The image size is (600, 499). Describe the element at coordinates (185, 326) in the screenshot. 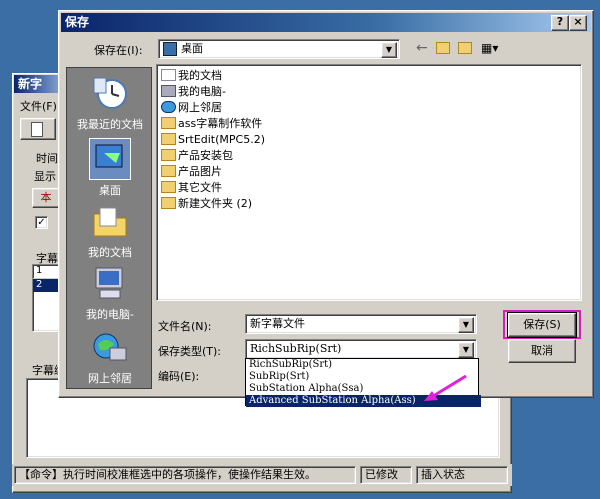

I see `filename-label: 文件名(N):` at that location.